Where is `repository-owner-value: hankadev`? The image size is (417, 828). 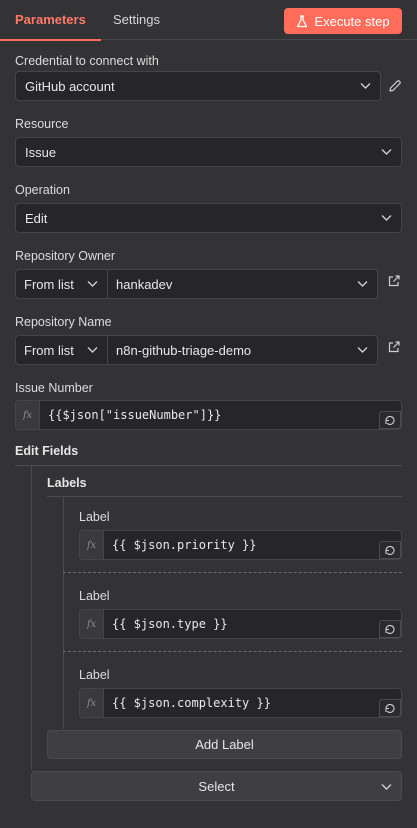
repository-owner-value: hankadev is located at coordinates (144, 284).